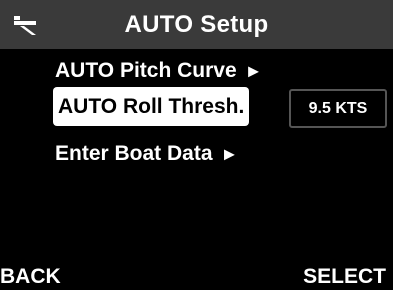 The image size is (393, 290). What do you see at coordinates (146, 70) in the screenshot?
I see `menu-item-label: AUTO Pitch Curve` at bounding box center [146, 70].